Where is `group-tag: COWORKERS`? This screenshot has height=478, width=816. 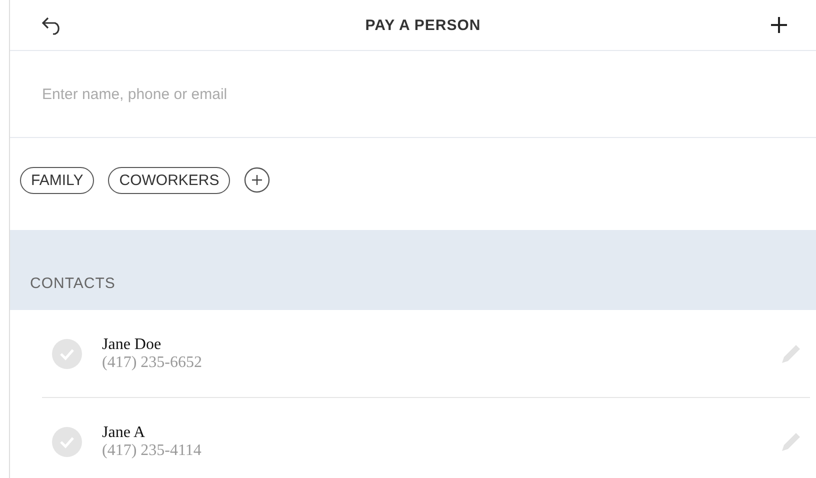
group-tag: COWORKERS is located at coordinates (169, 180).